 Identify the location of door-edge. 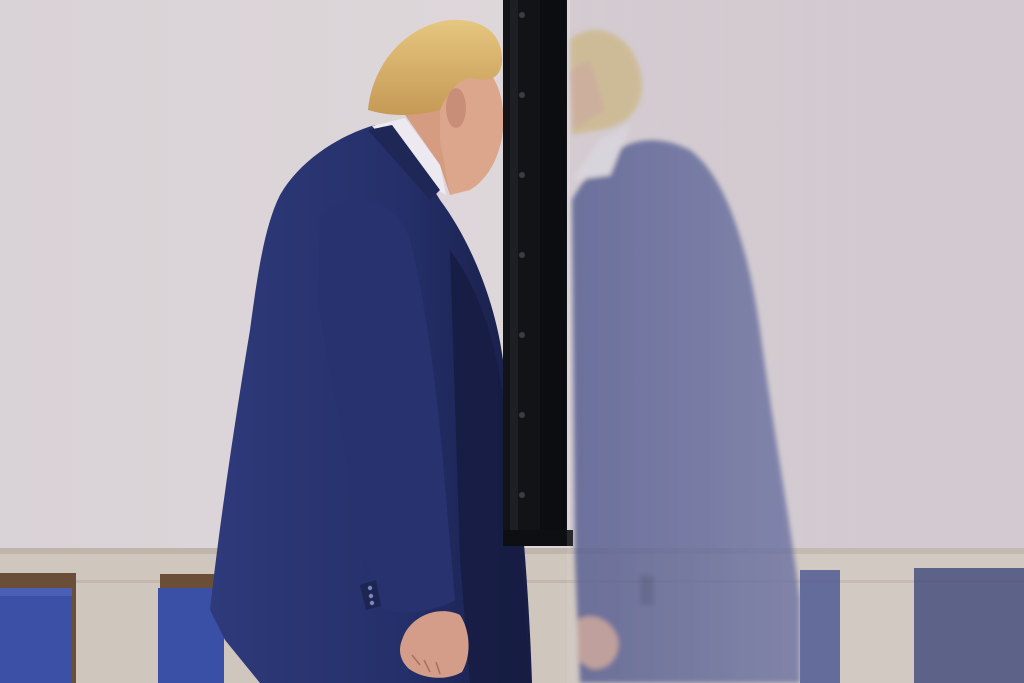
(538, 273).